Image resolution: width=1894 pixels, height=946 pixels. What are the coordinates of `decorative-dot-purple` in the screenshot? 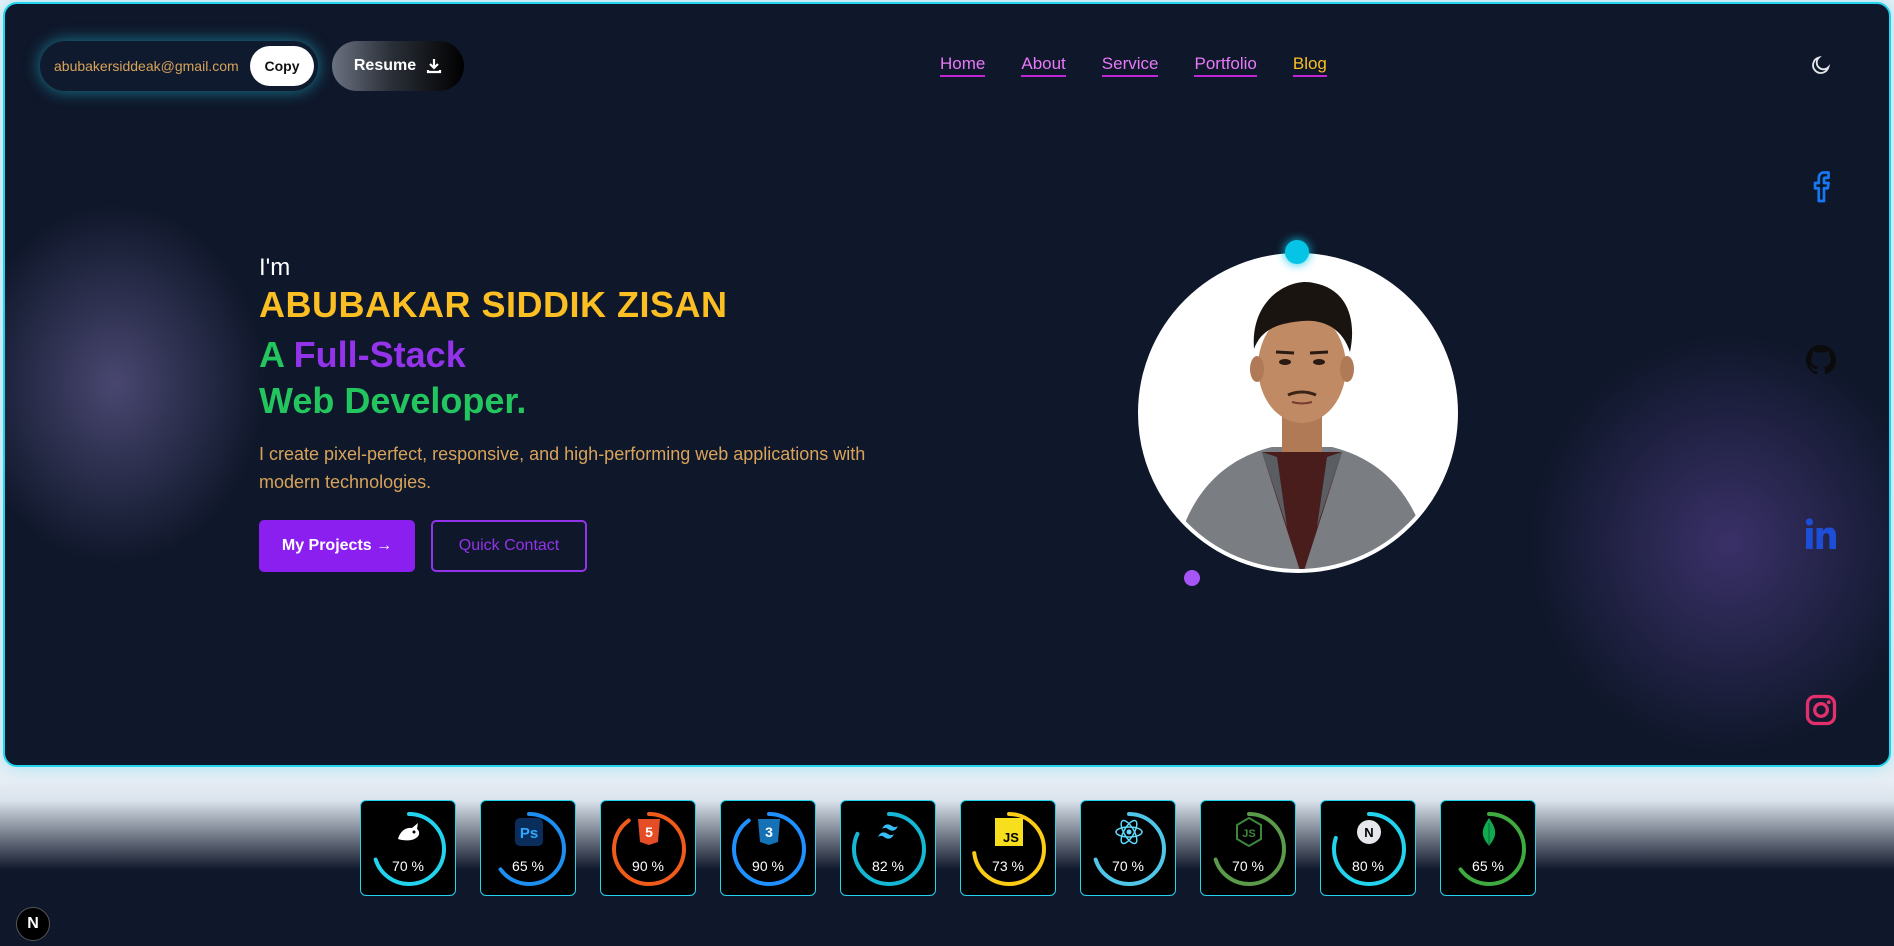 It's located at (1192, 578).